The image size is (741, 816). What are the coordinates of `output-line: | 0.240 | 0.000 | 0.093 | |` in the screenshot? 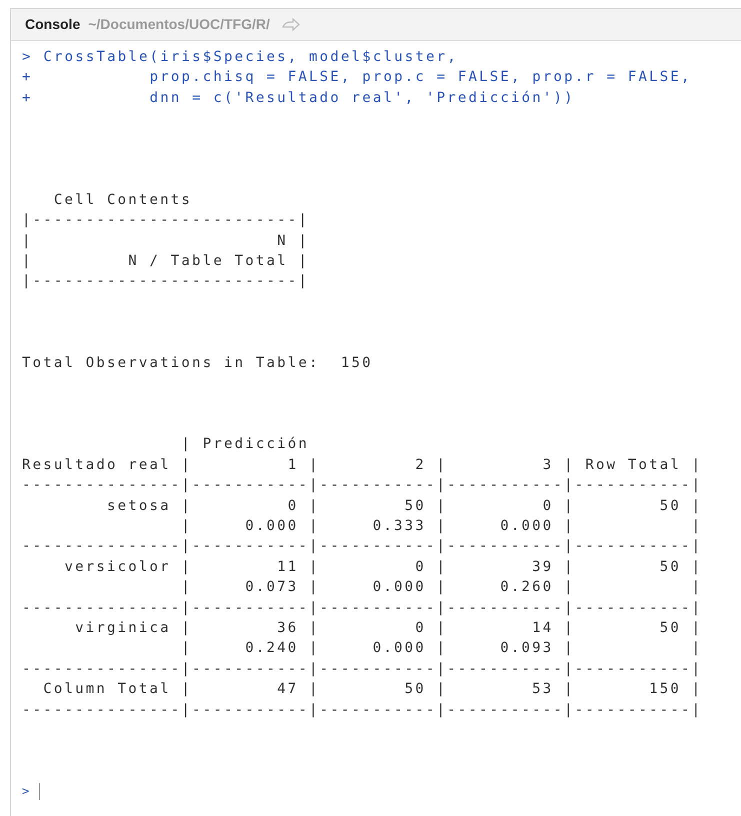 It's located at (441, 648).